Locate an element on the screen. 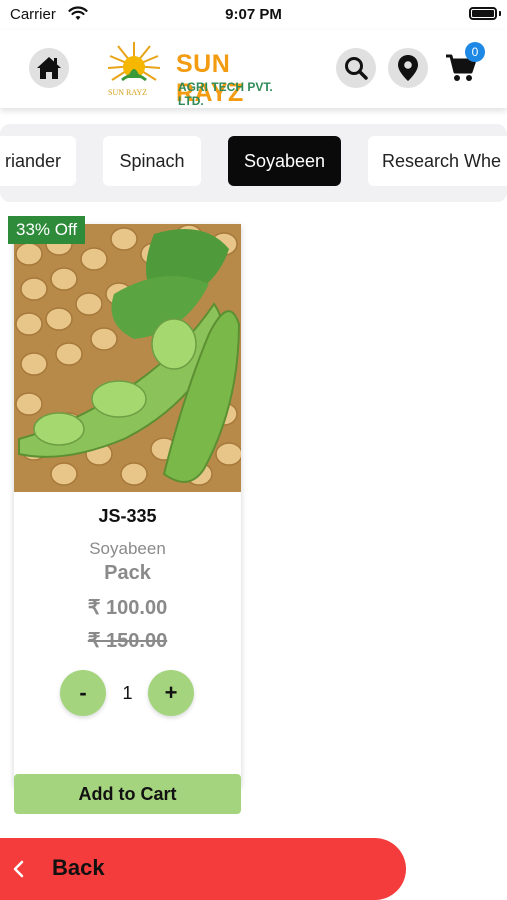 This screenshot has width=507, height=900. back-label: Back is located at coordinates (78, 867).